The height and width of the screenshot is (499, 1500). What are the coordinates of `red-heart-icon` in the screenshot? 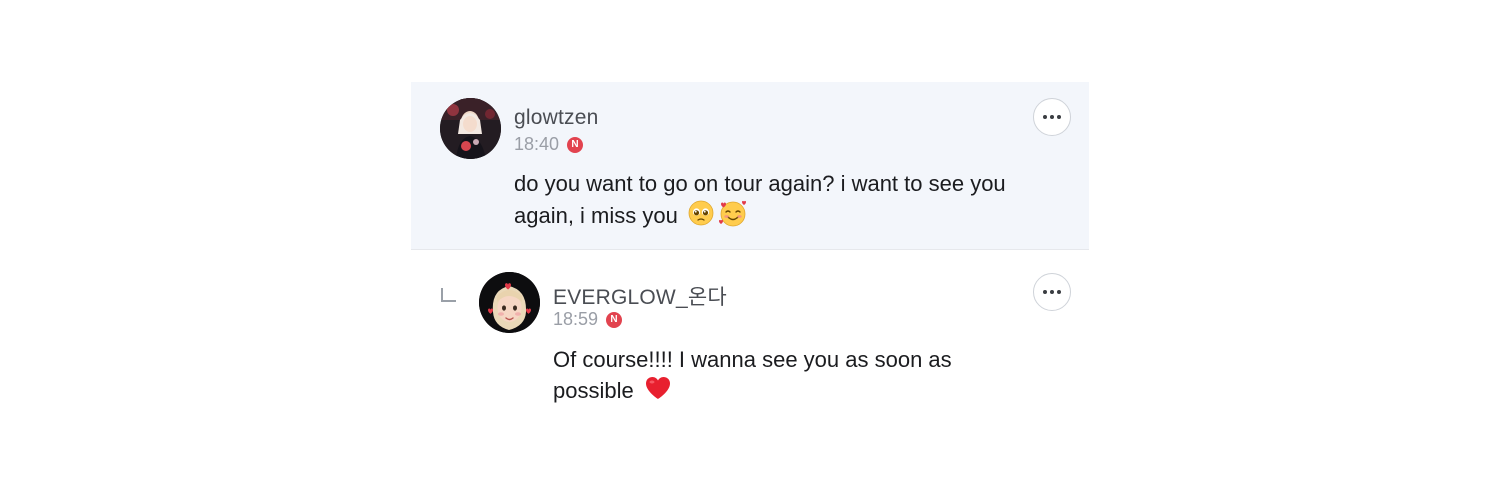 It's located at (658, 392).